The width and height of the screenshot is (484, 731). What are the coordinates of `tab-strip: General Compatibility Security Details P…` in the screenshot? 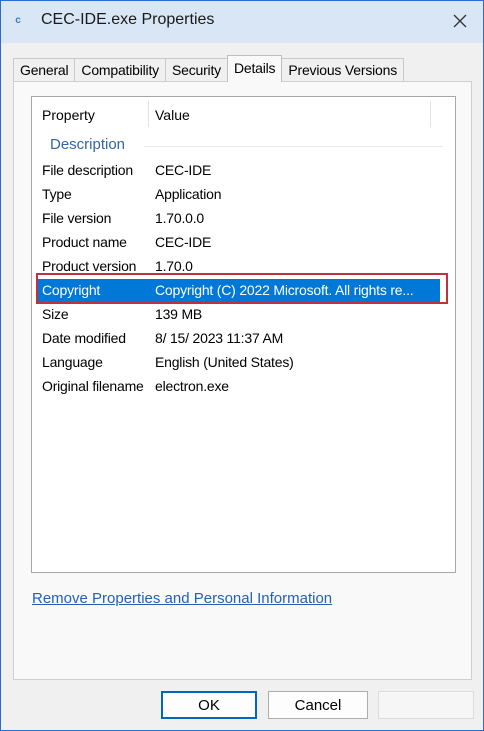 It's located at (209, 68).